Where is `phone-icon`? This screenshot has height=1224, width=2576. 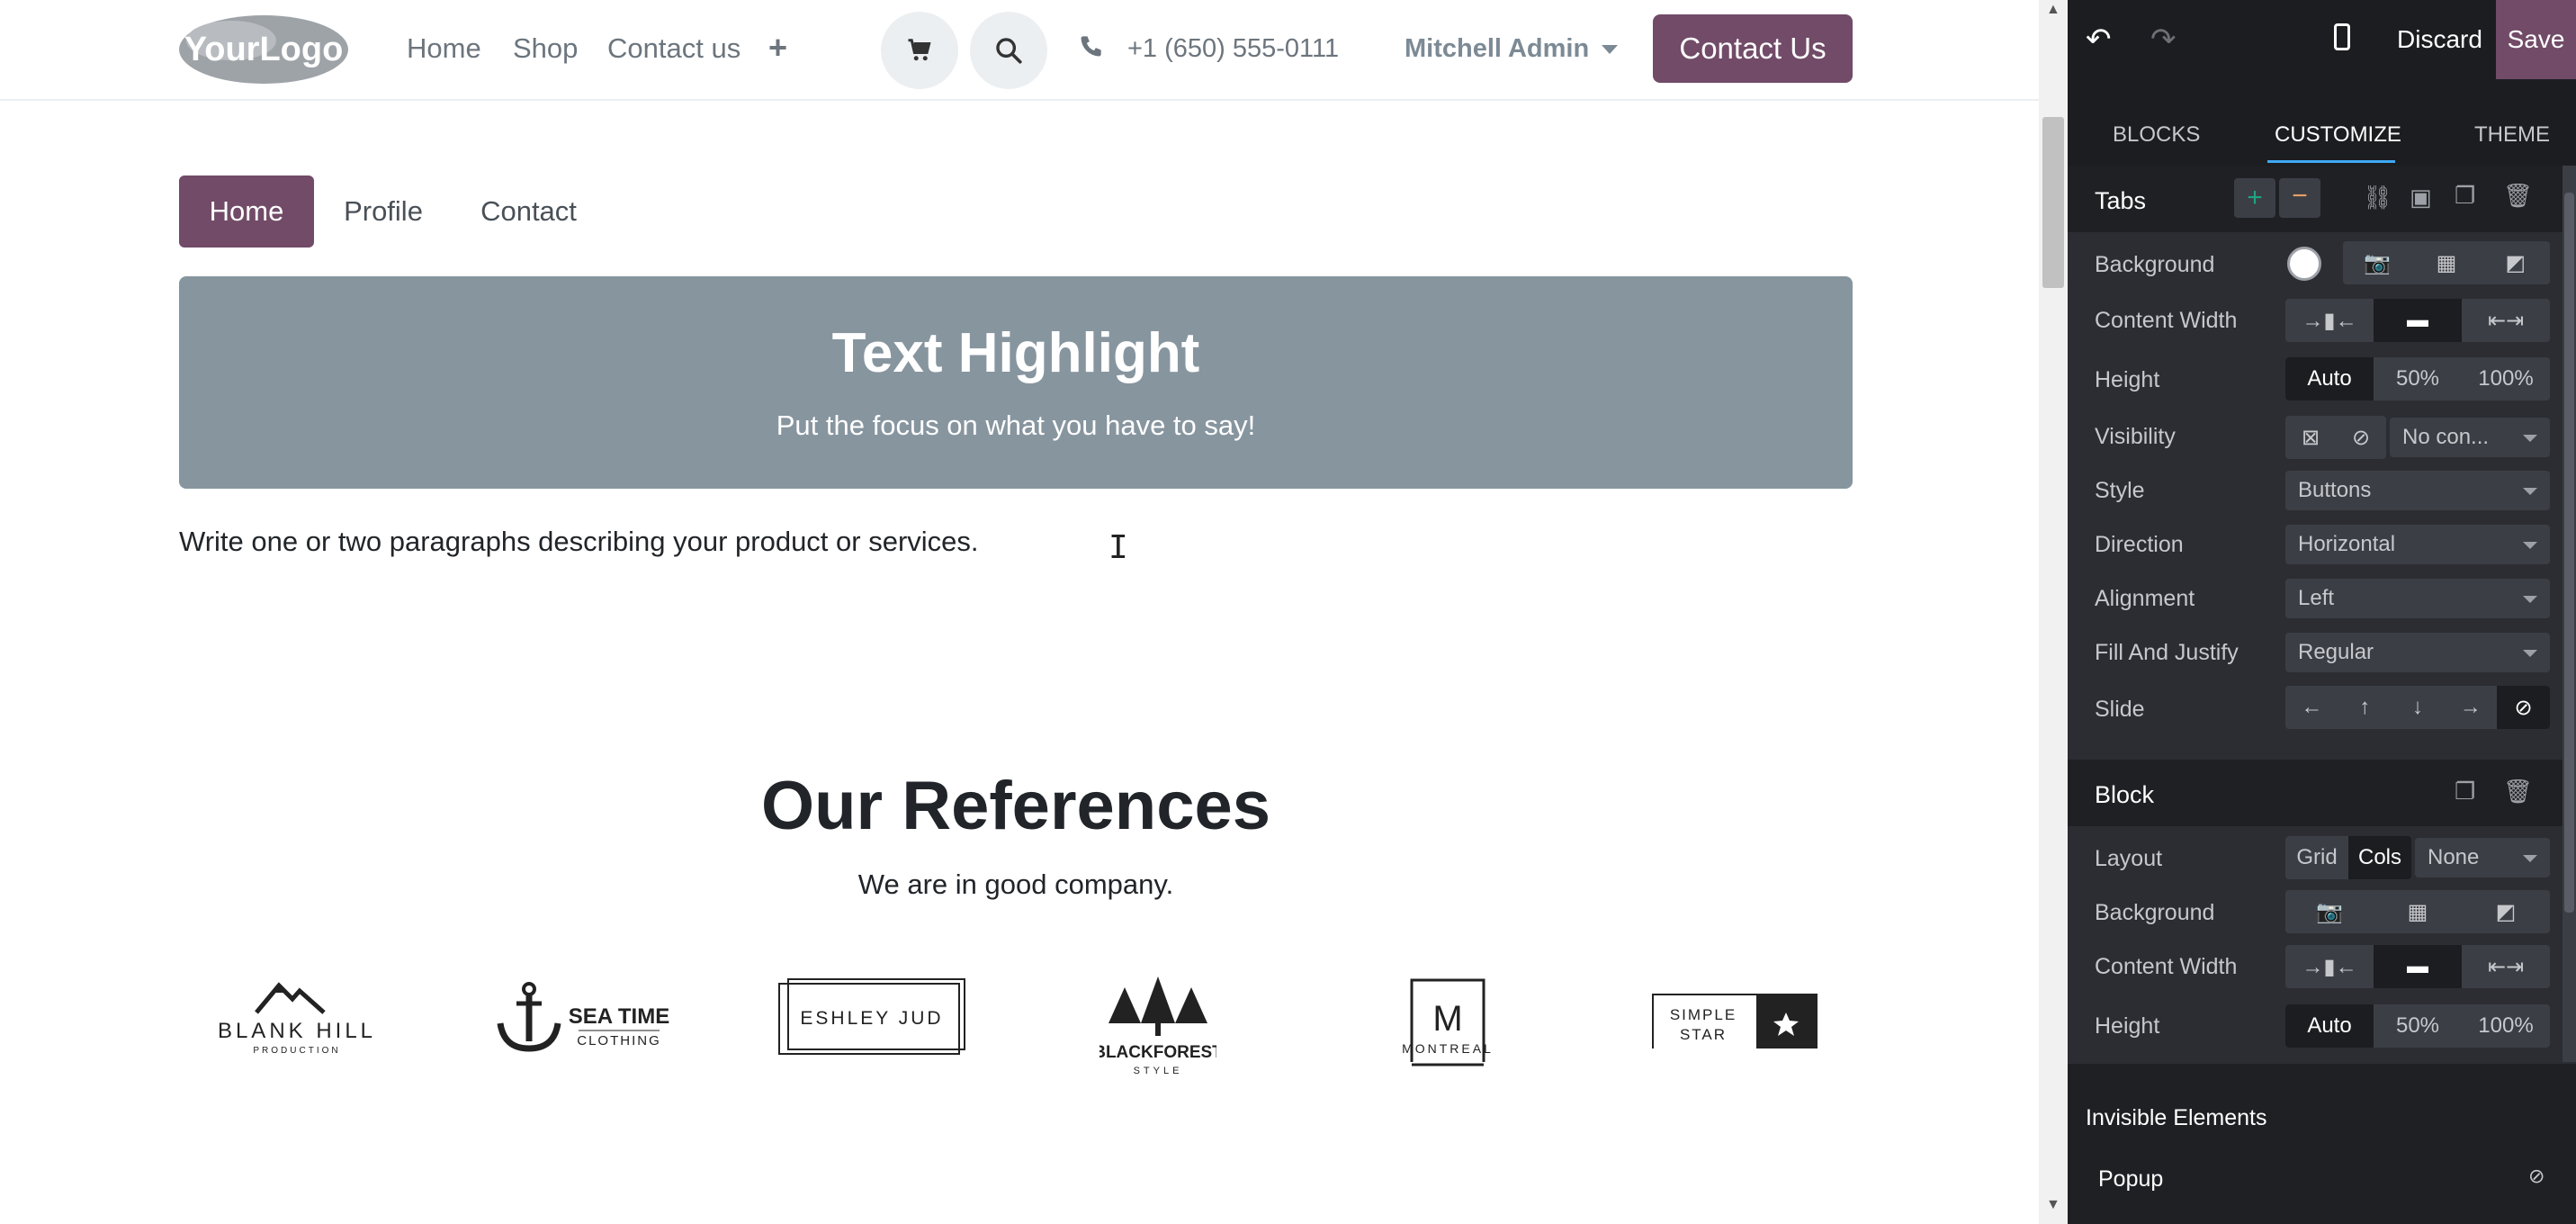
phone-icon is located at coordinates (1091, 47).